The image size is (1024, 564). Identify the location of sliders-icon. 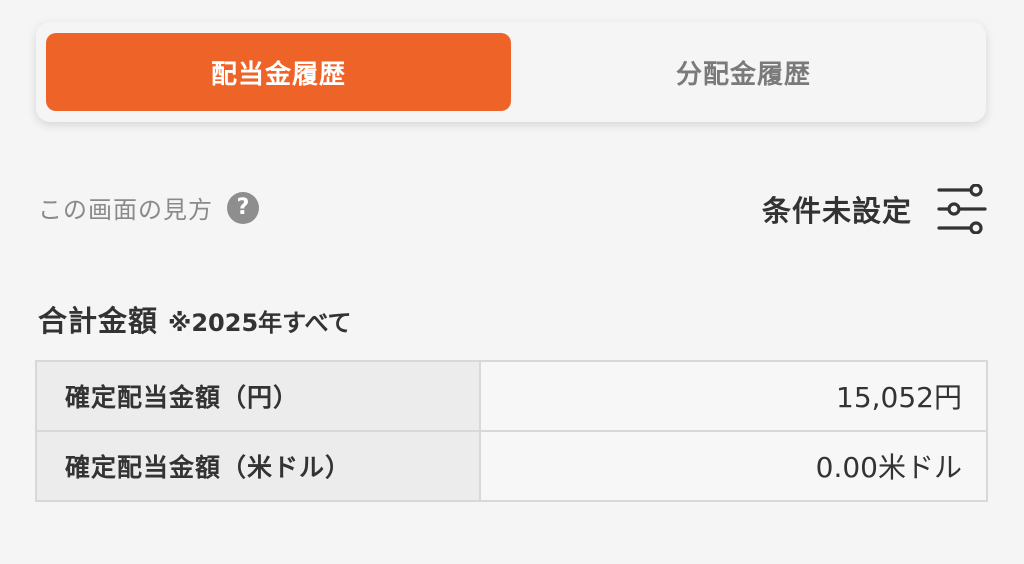
(962, 209).